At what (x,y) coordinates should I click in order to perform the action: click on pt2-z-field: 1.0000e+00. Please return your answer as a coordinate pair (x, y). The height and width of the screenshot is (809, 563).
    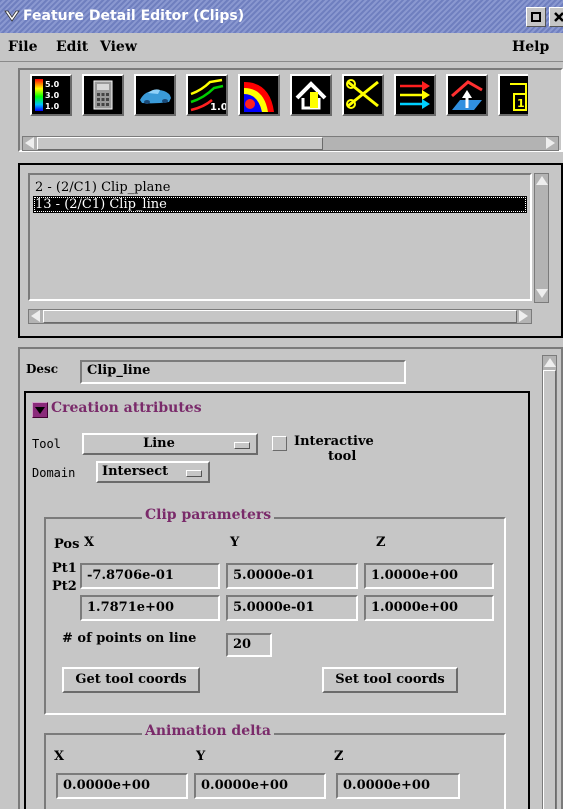
    Looking at the image, I should click on (429, 608).